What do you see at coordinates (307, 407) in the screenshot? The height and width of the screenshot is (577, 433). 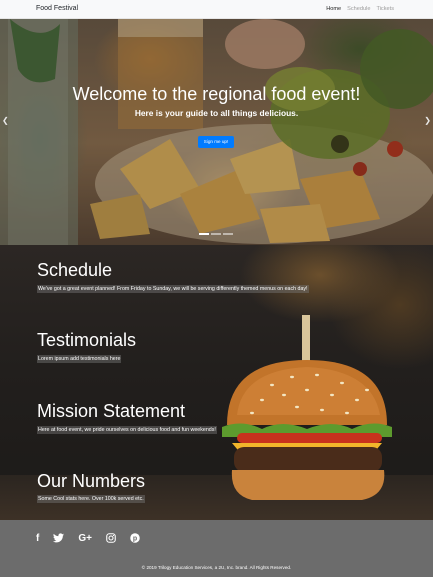 I see `burger-image` at bounding box center [307, 407].